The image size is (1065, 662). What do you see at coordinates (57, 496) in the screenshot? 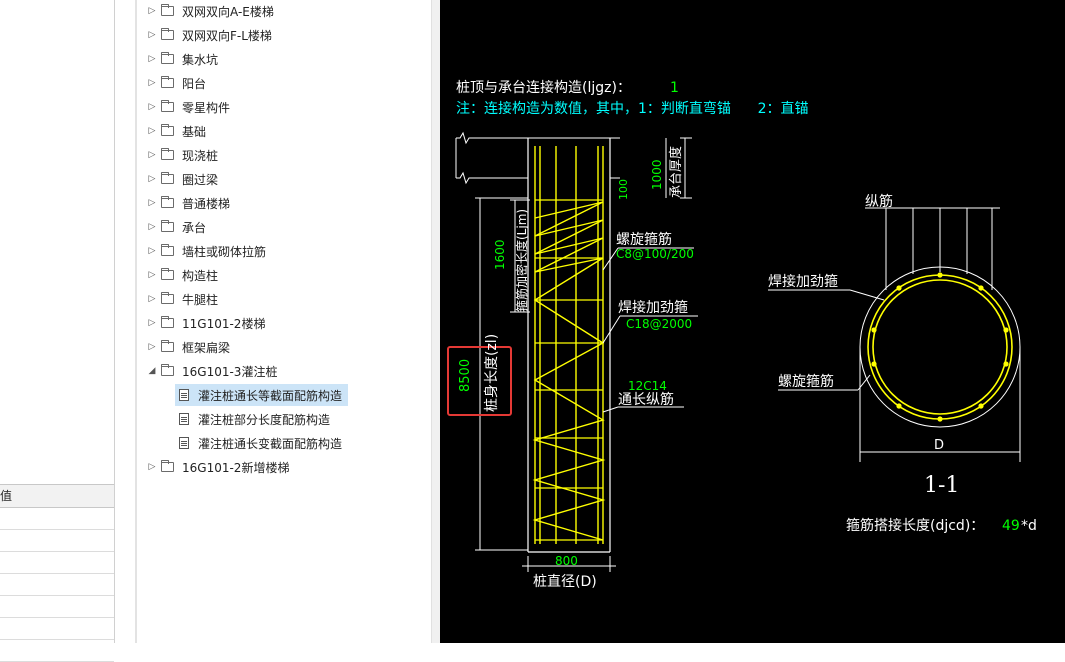
I see `property-table-header: 值` at bounding box center [57, 496].